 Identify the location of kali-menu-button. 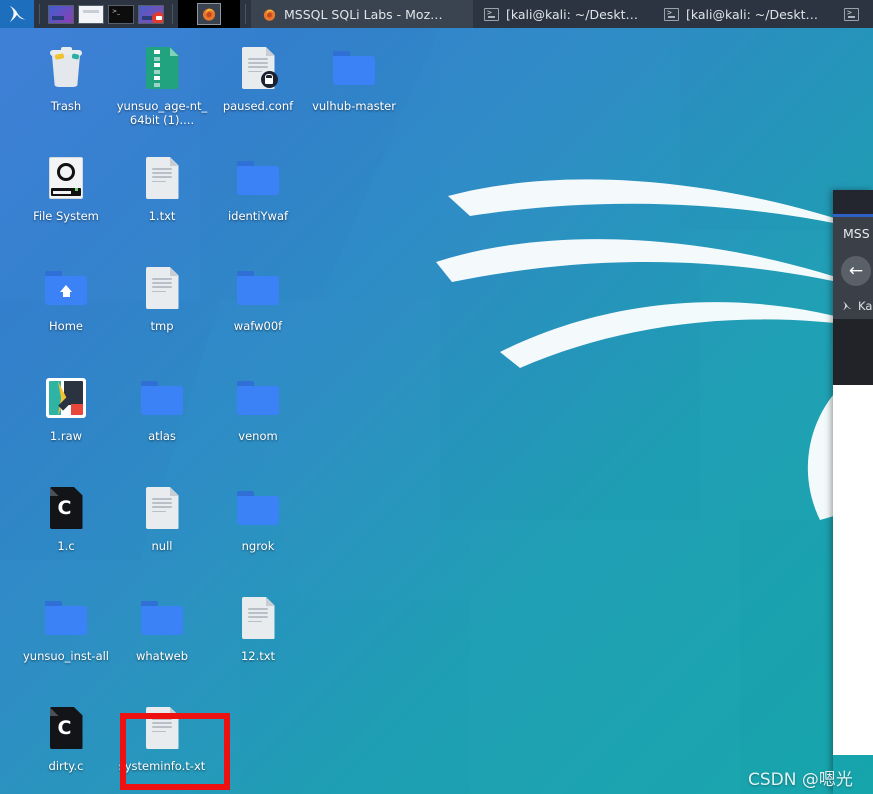
(17, 14).